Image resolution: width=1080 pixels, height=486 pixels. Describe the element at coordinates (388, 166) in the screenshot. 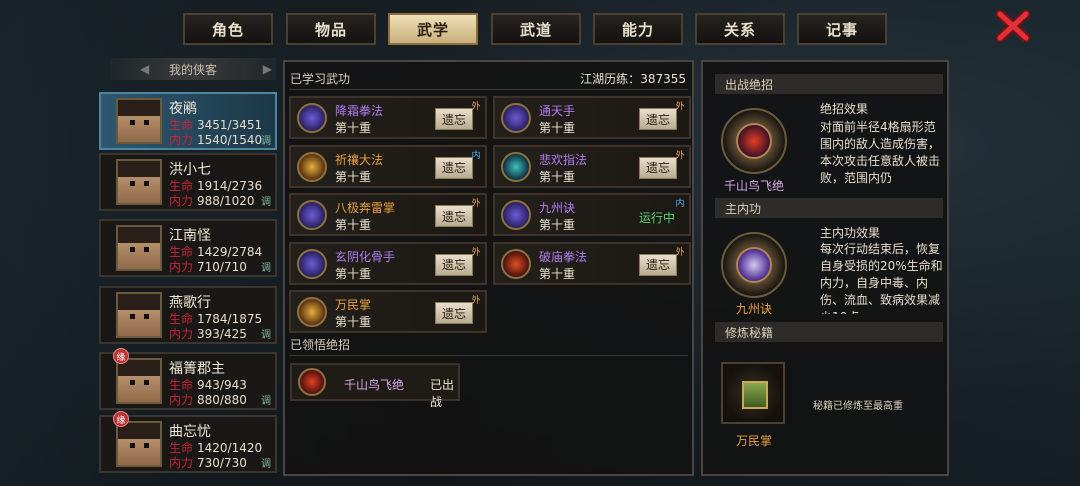

I see `skill-item: 祈禳大法 第十重 遗忘内` at that location.